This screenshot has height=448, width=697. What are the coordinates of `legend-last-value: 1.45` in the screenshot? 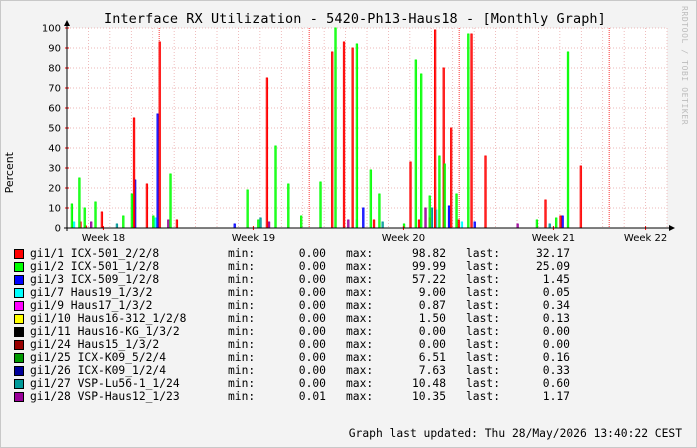 It's located at (556, 279).